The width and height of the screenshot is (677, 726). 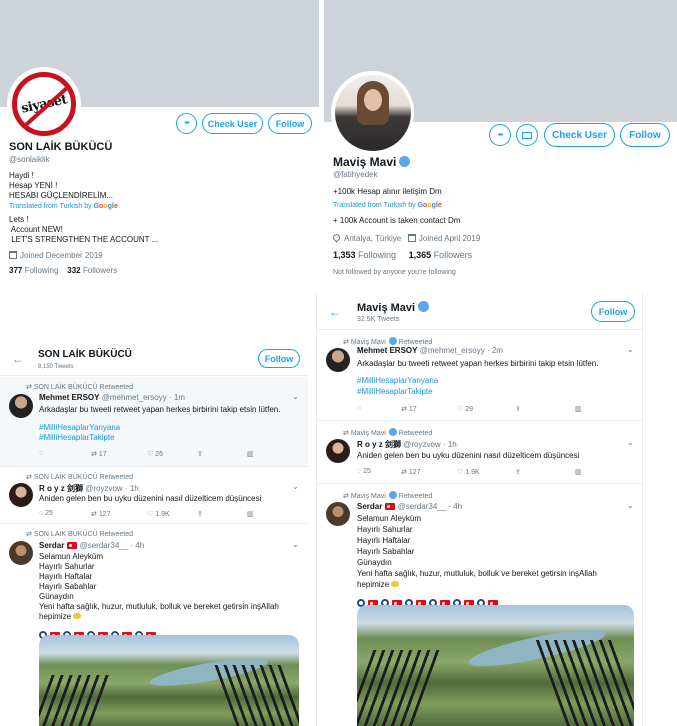 What do you see at coordinates (112, 545) in the screenshot?
I see `author-handle: @serdar34__ · 4h` at bounding box center [112, 545].